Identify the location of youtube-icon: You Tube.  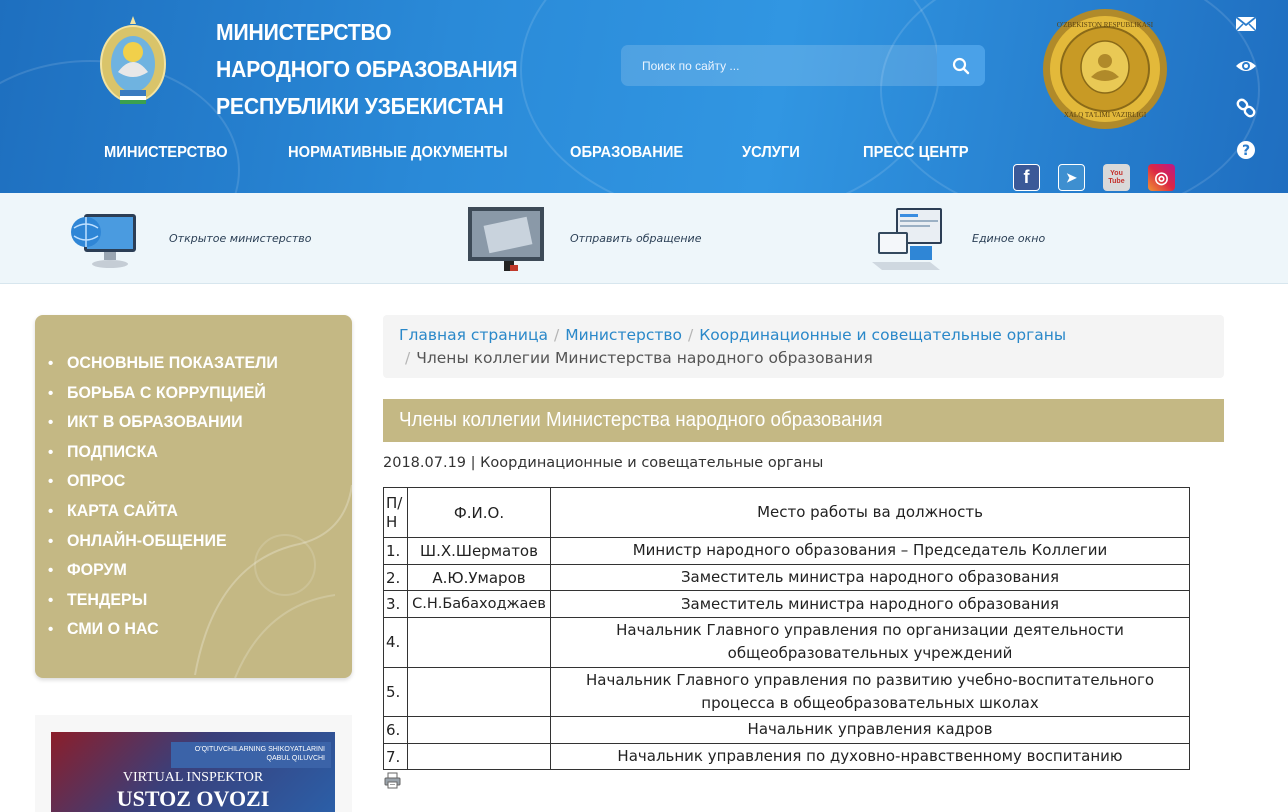
(1116, 177).